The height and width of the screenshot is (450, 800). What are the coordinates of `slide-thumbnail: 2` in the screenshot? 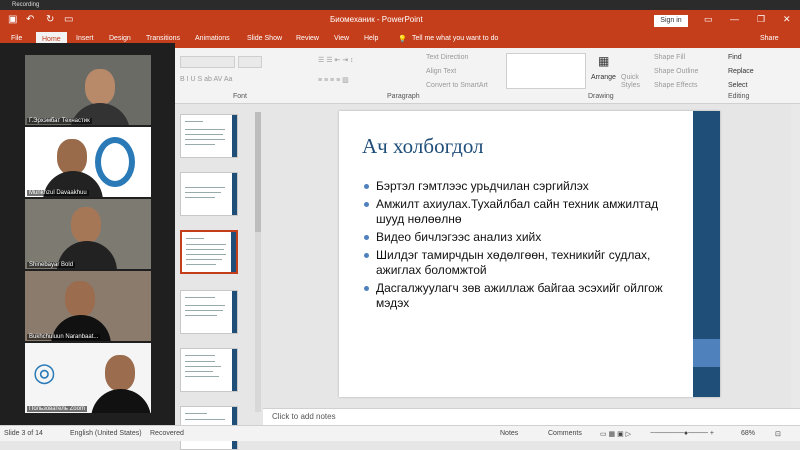 It's located at (209, 136).